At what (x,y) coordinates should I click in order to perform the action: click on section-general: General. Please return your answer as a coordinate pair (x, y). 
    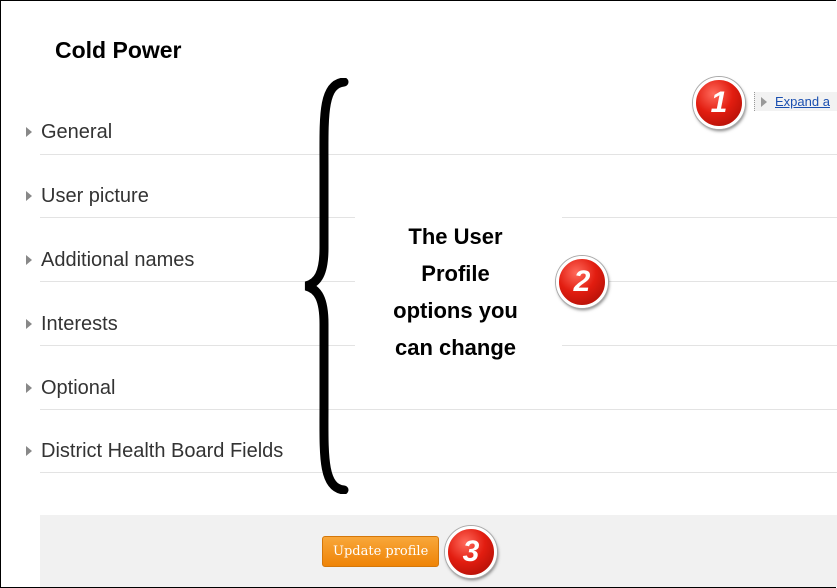
    Looking at the image, I should click on (69, 132).